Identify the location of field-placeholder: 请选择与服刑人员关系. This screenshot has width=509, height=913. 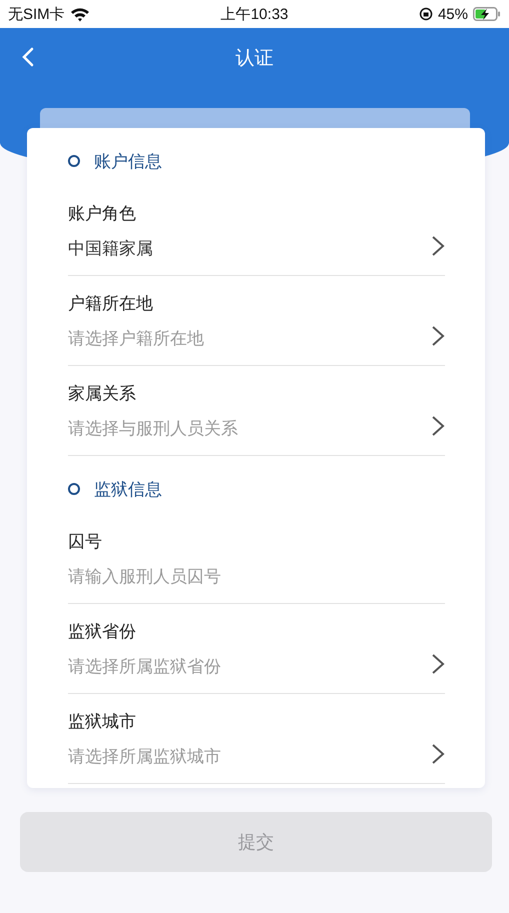
(153, 429).